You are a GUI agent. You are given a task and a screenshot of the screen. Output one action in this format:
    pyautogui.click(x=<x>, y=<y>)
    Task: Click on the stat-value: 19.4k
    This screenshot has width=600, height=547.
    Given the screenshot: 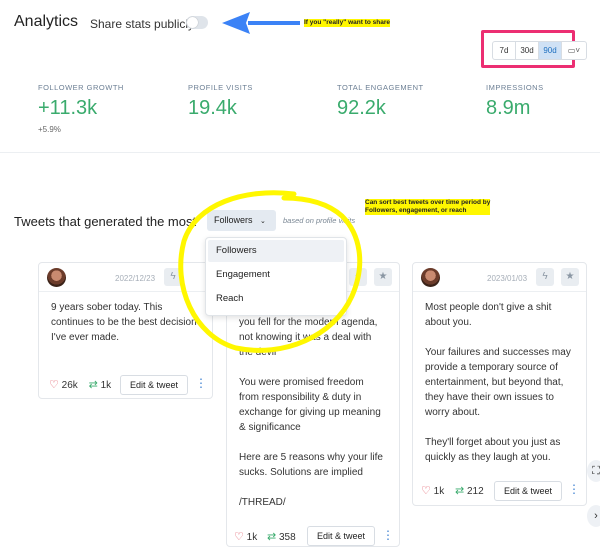 What is the action you would take?
    pyautogui.click(x=212, y=108)
    